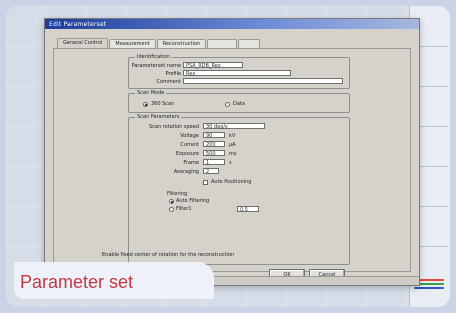  Describe the element at coordinates (214, 144) in the screenshot. I see `current-input: 200` at that location.